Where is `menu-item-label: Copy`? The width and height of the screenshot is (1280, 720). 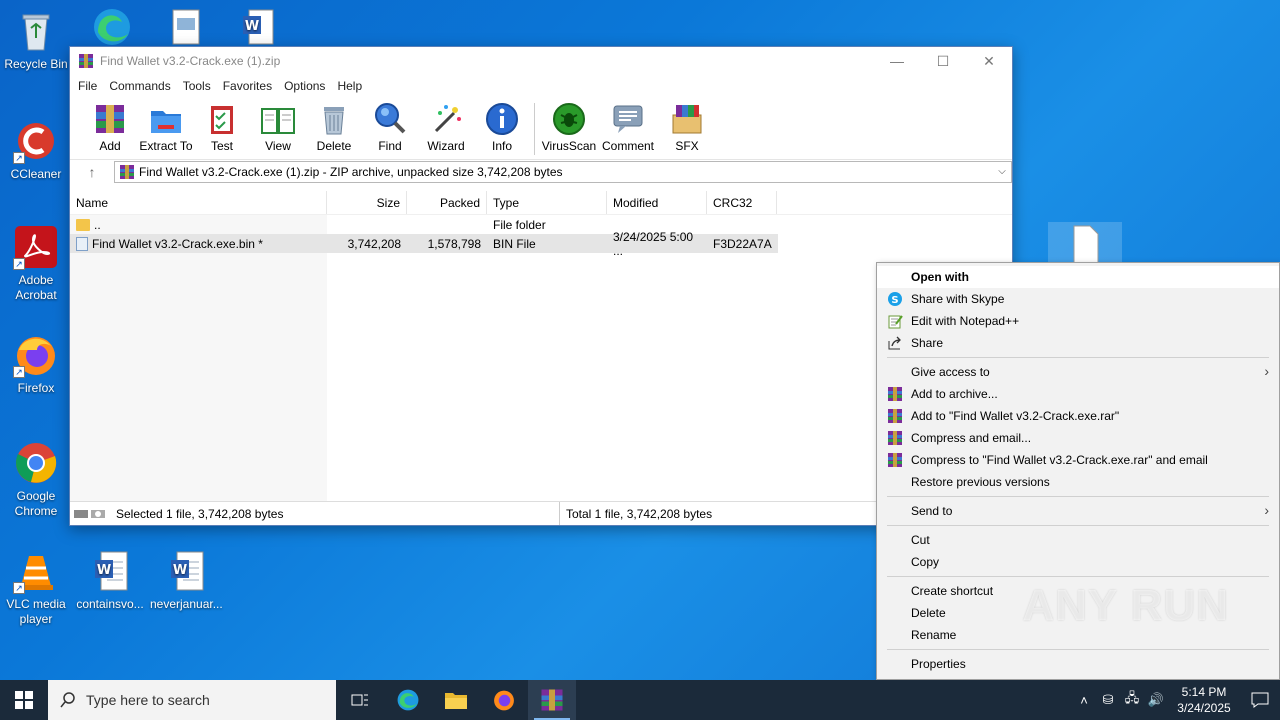 menu-item-label: Copy is located at coordinates (925, 562).